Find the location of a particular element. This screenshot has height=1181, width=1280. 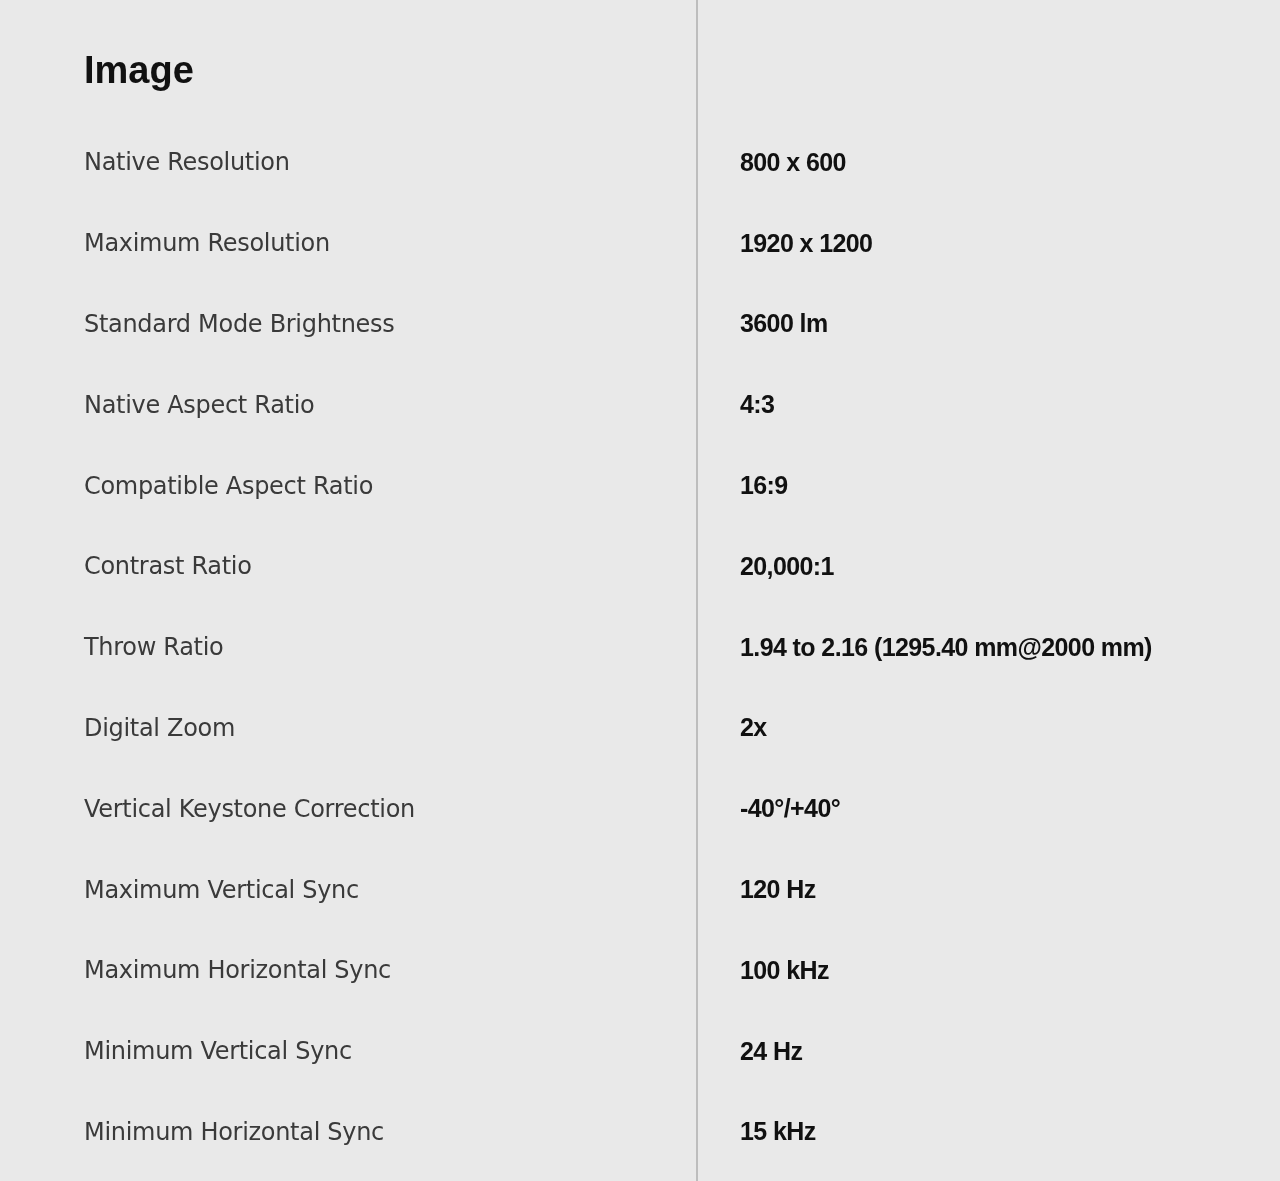

spec-label: Maximum Vertical Sync is located at coordinates (221, 889).